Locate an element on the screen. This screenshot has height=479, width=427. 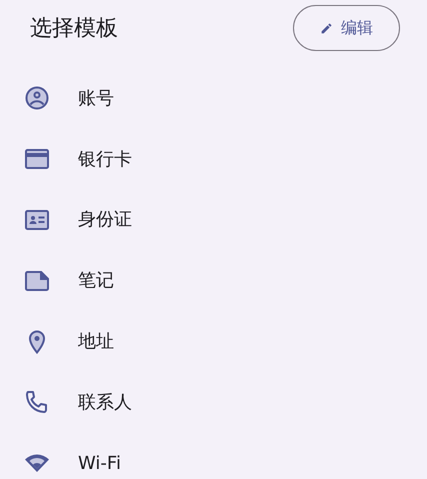
template-item: 账号 is located at coordinates (213, 98).